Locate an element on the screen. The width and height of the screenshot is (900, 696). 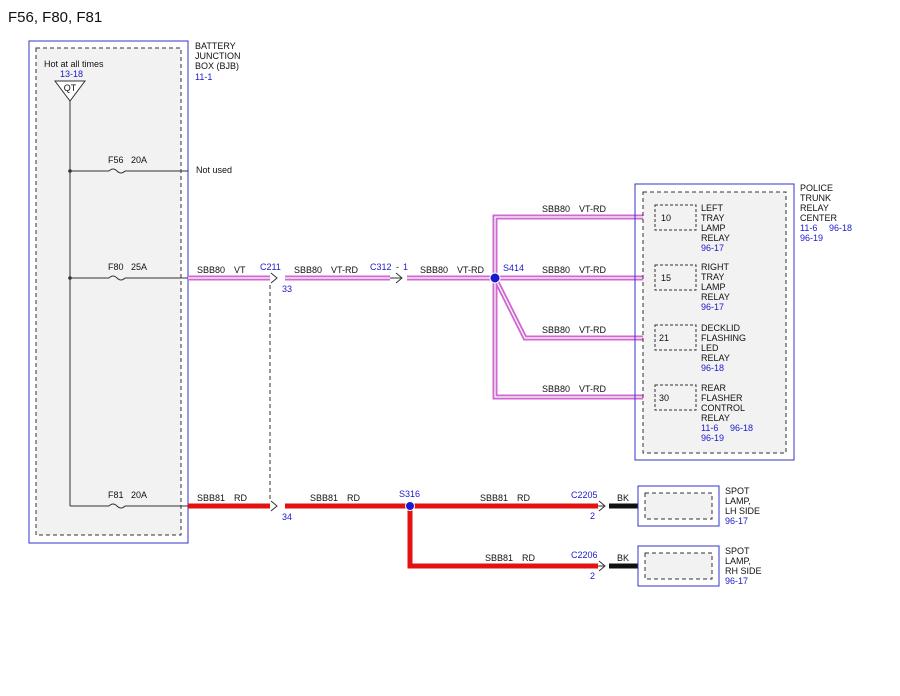
spot-lamp-rh-line-2: LAMP, is located at coordinates (738, 561).